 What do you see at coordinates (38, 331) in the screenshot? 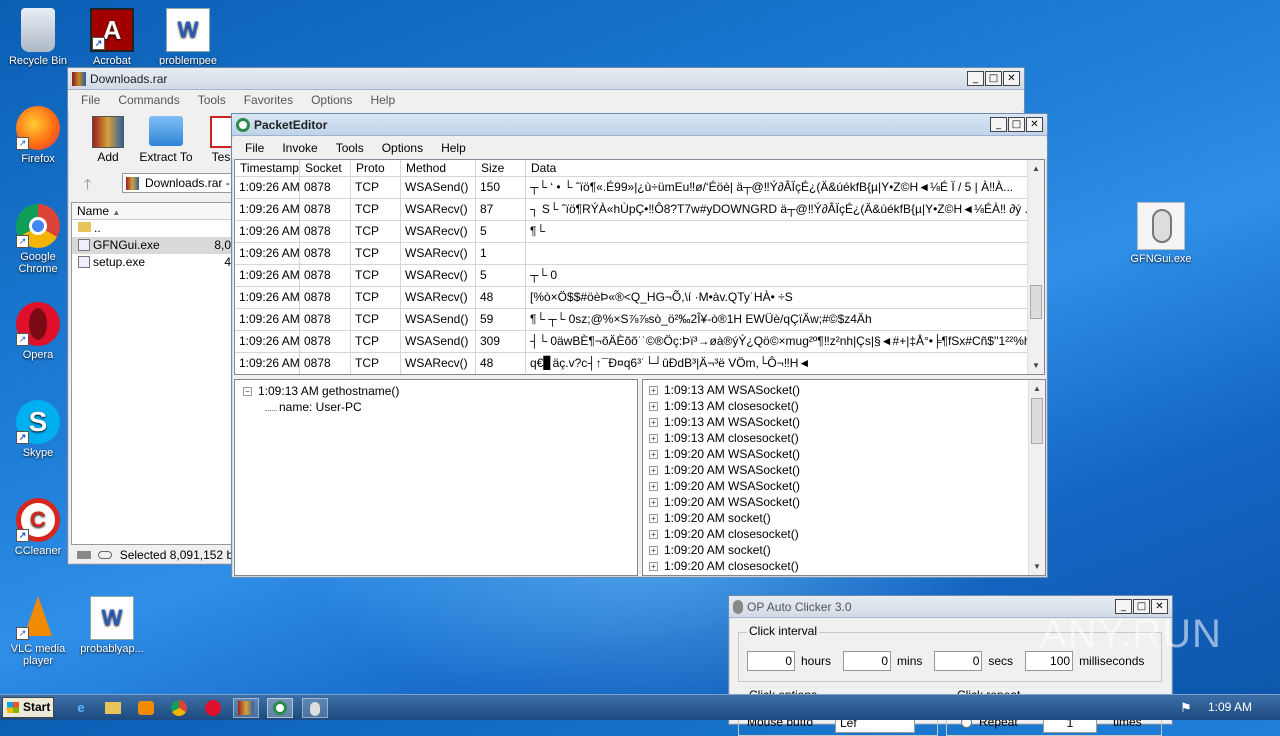
I see `desktop-icon-opera: ↗ Opera` at bounding box center [38, 331].